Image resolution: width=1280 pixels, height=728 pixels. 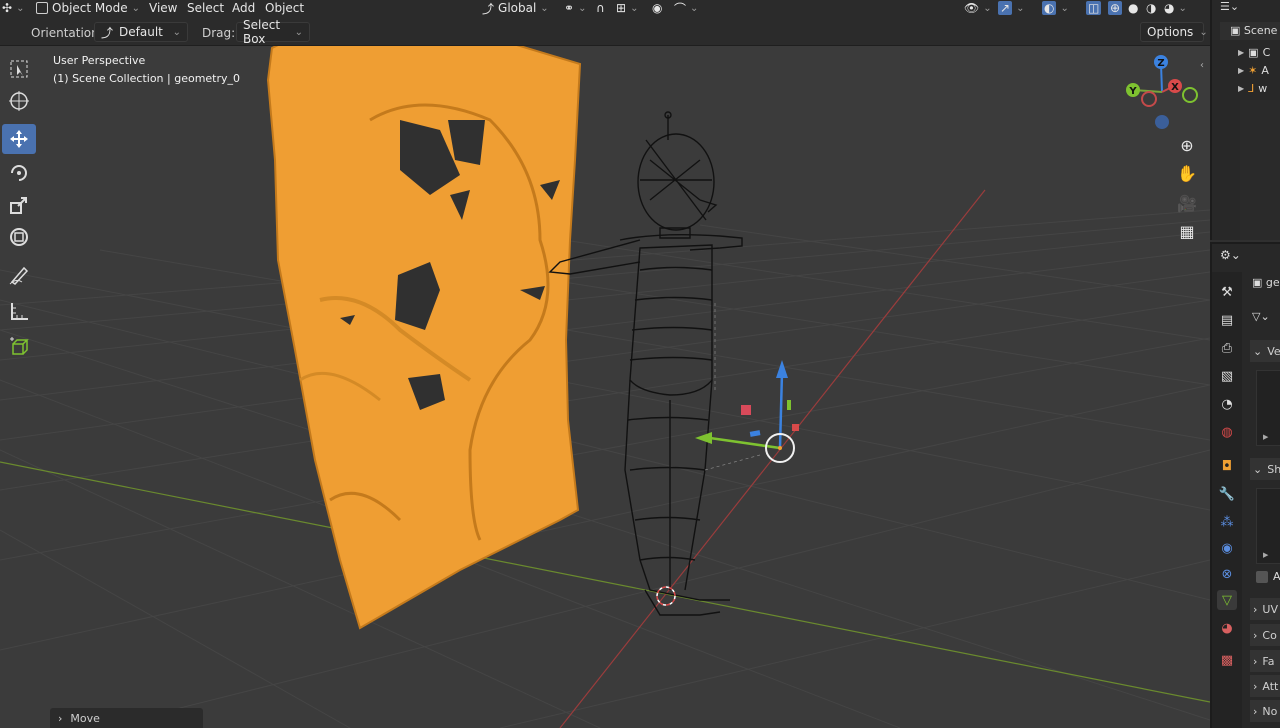 I want to click on move-arrows-icon, so click(x=19, y=139).